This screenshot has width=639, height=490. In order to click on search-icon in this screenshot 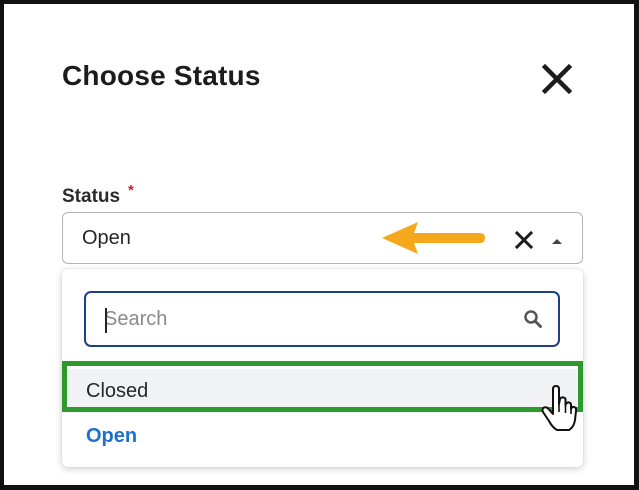, I will do `click(533, 319)`.